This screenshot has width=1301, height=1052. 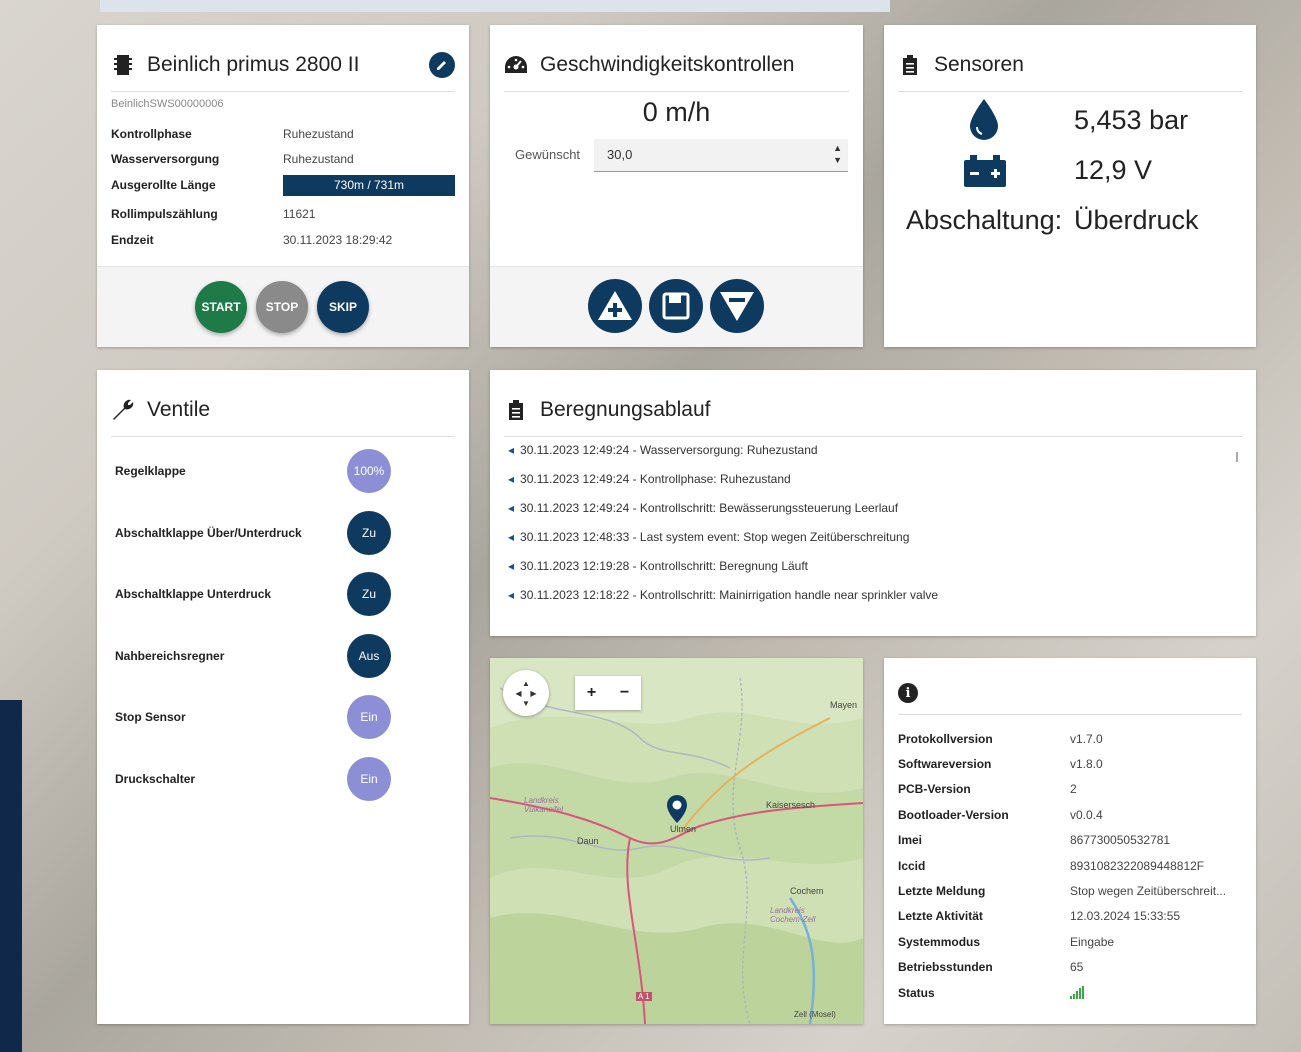 What do you see at coordinates (676, 65) in the screenshot?
I see `speed-card-header: Geschwindigkeitskontrollen` at bounding box center [676, 65].